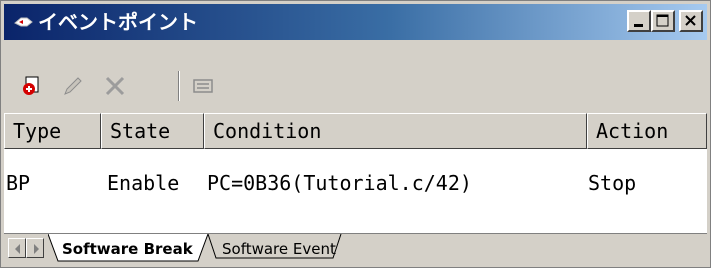  I want to click on cell-type: BP, so click(18, 183).